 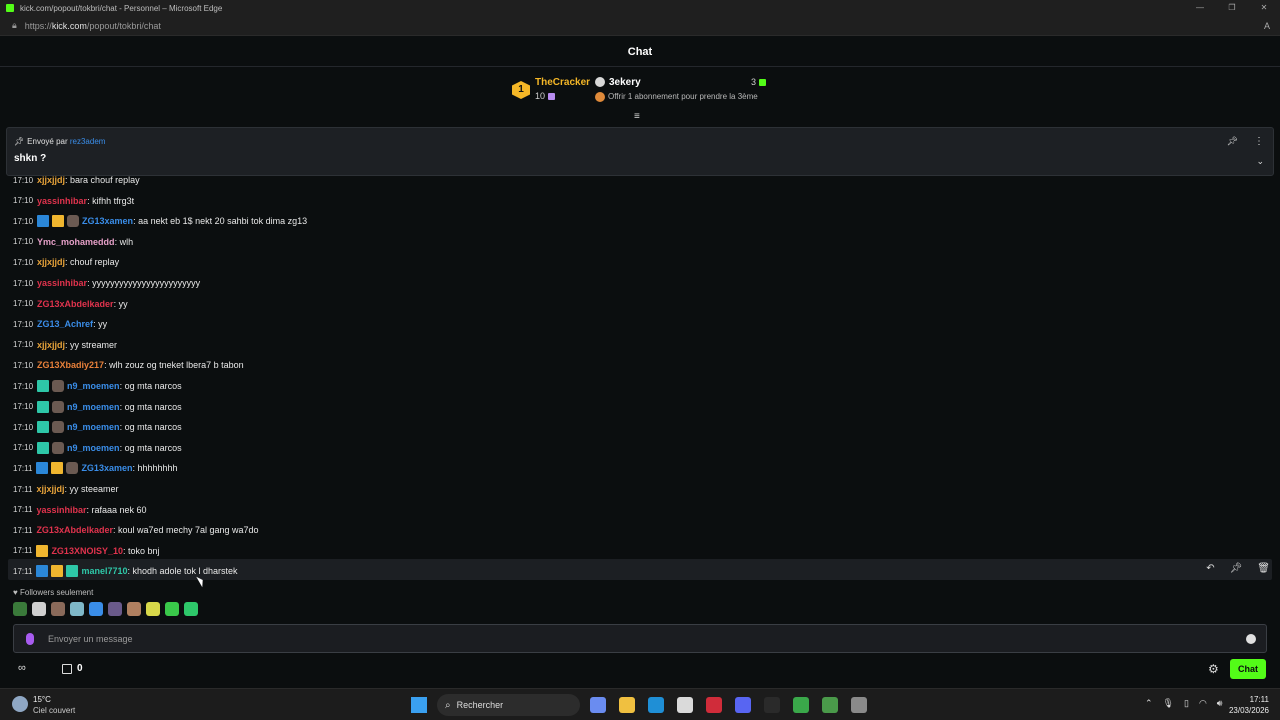 What do you see at coordinates (1264, 8) in the screenshot?
I see `close-icon: ✕` at bounding box center [1264, 8].